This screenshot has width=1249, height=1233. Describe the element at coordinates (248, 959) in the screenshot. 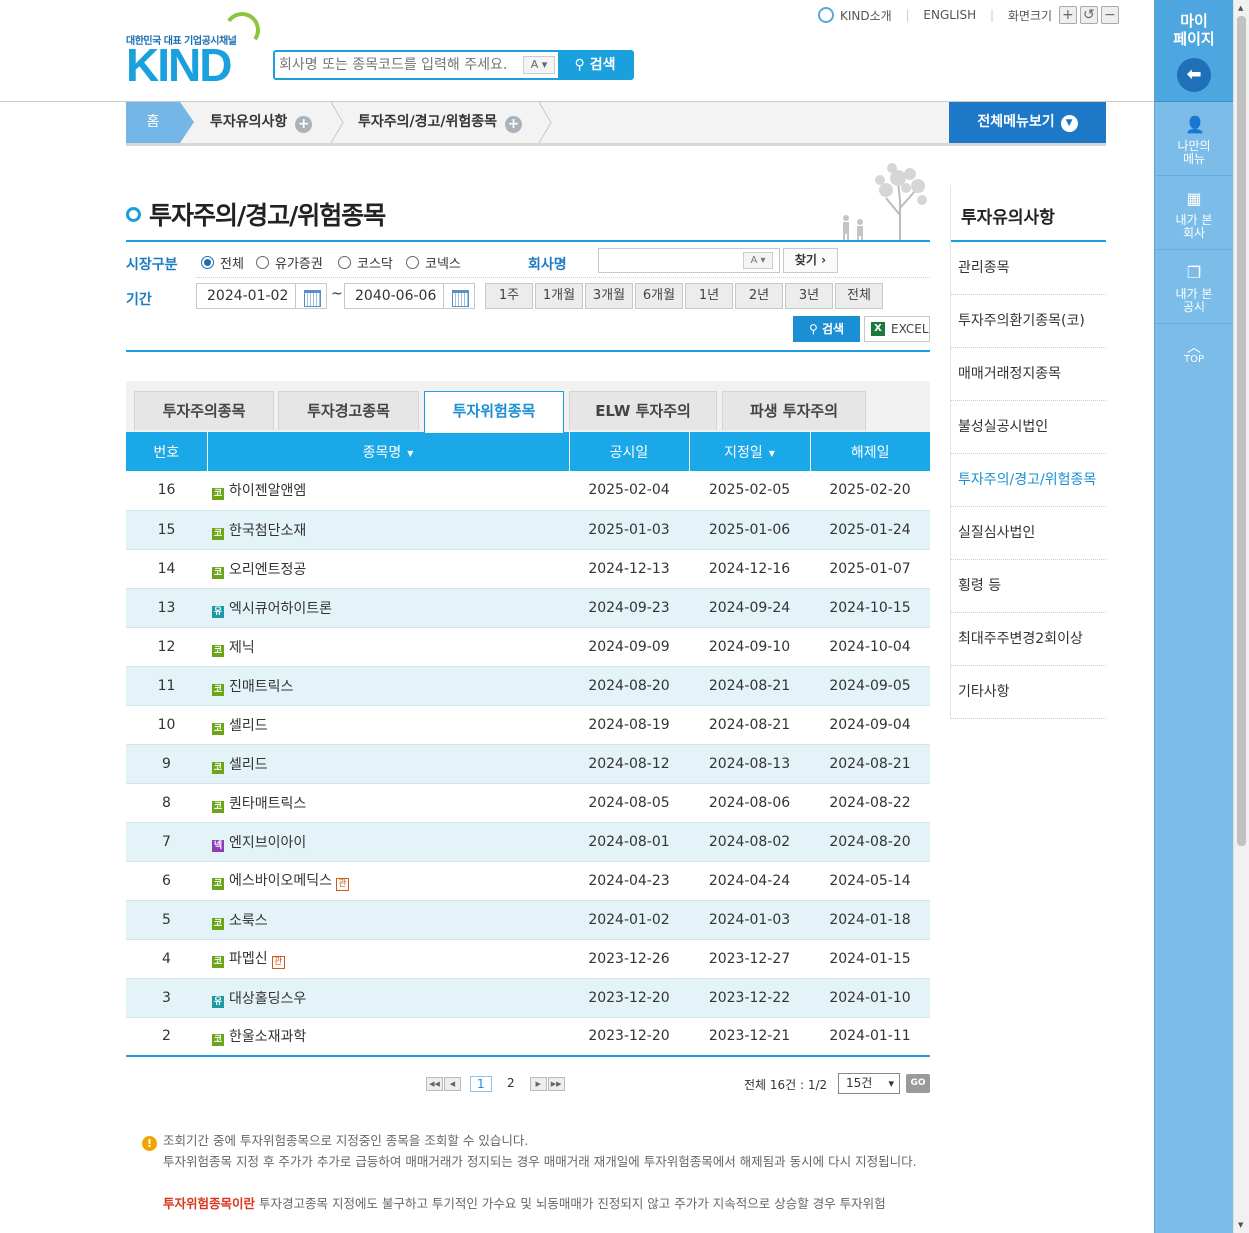

I see `company-link: 파멥신` at that location.